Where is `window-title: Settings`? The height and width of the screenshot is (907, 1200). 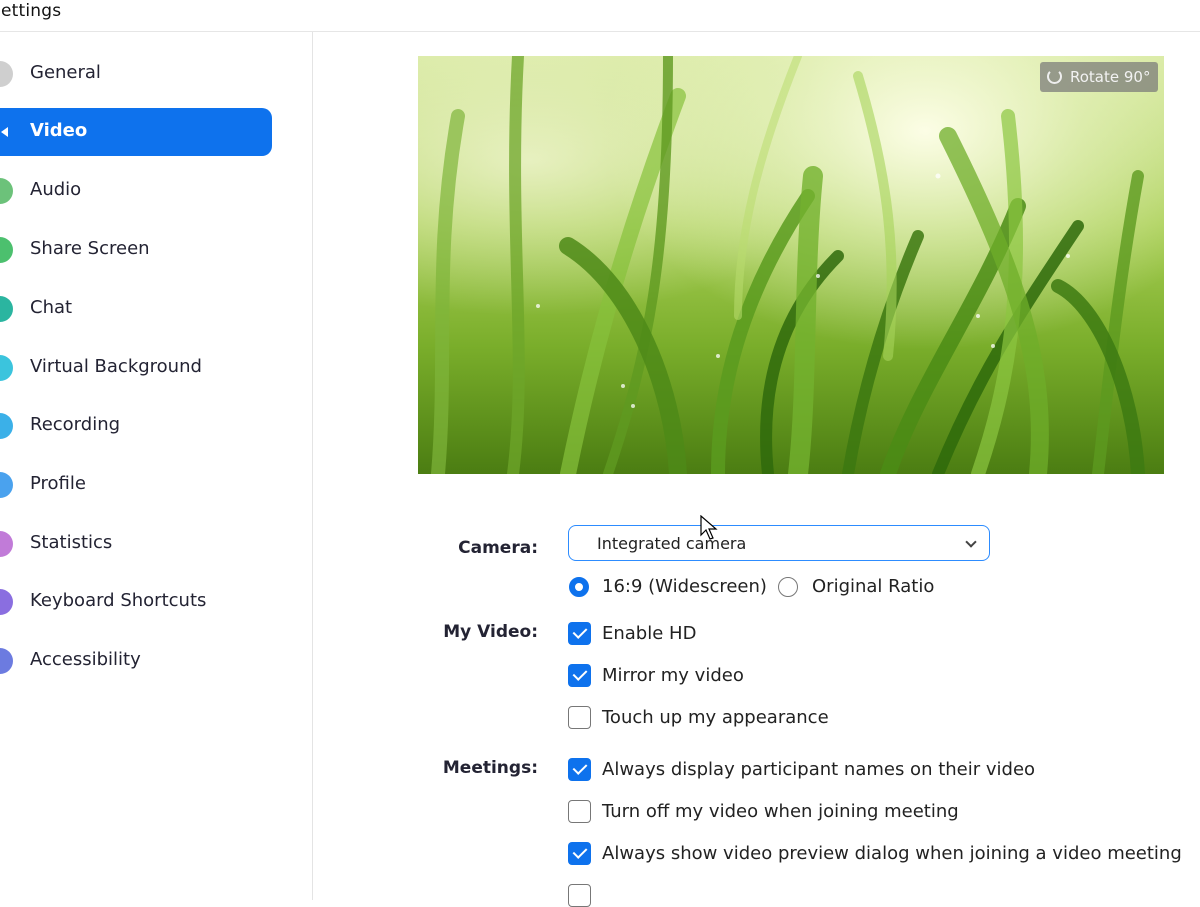 window-title: Settings is located at coordinates (31, 11).